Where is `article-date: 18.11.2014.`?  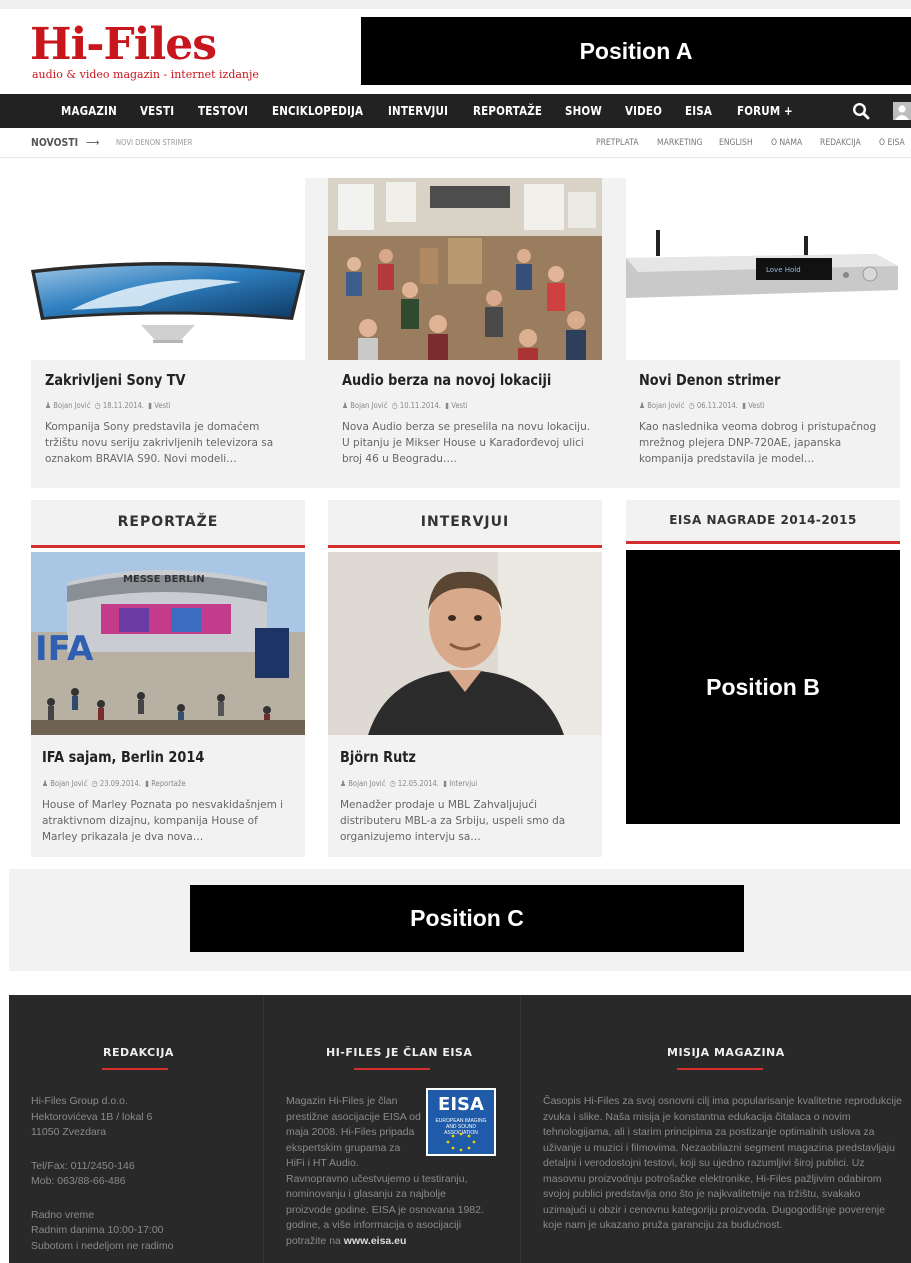 article-date: 18.11.2014. is located at coordinates (123, 405).